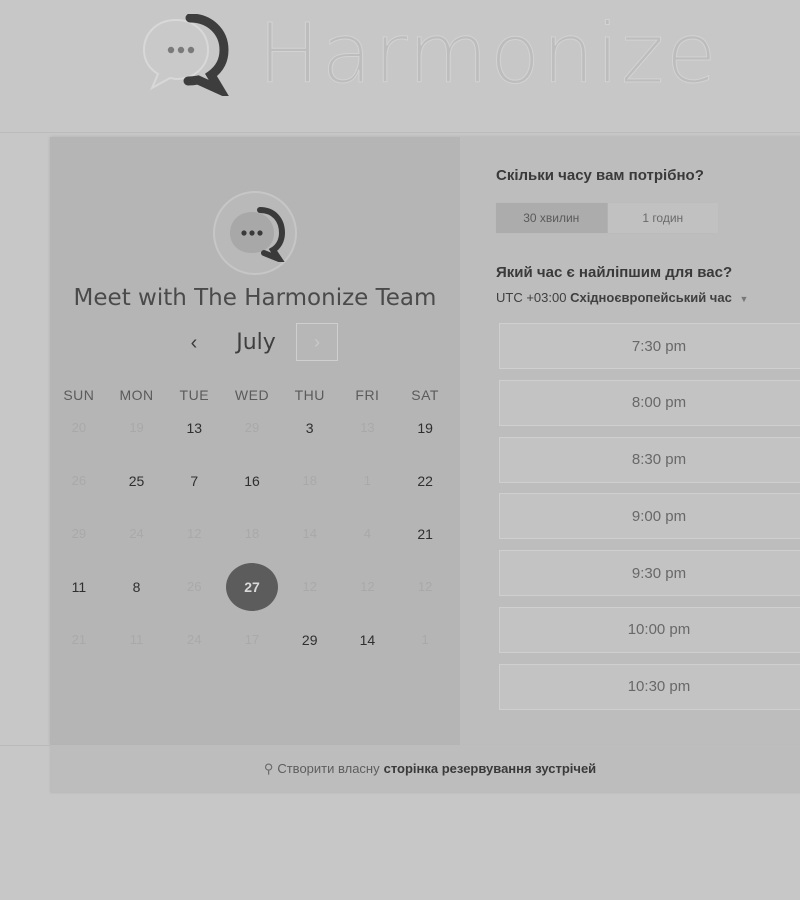 Image resolution: width=800 pixels, height=900 pixels. I want to click on day-number: 25, so click(136, 480).